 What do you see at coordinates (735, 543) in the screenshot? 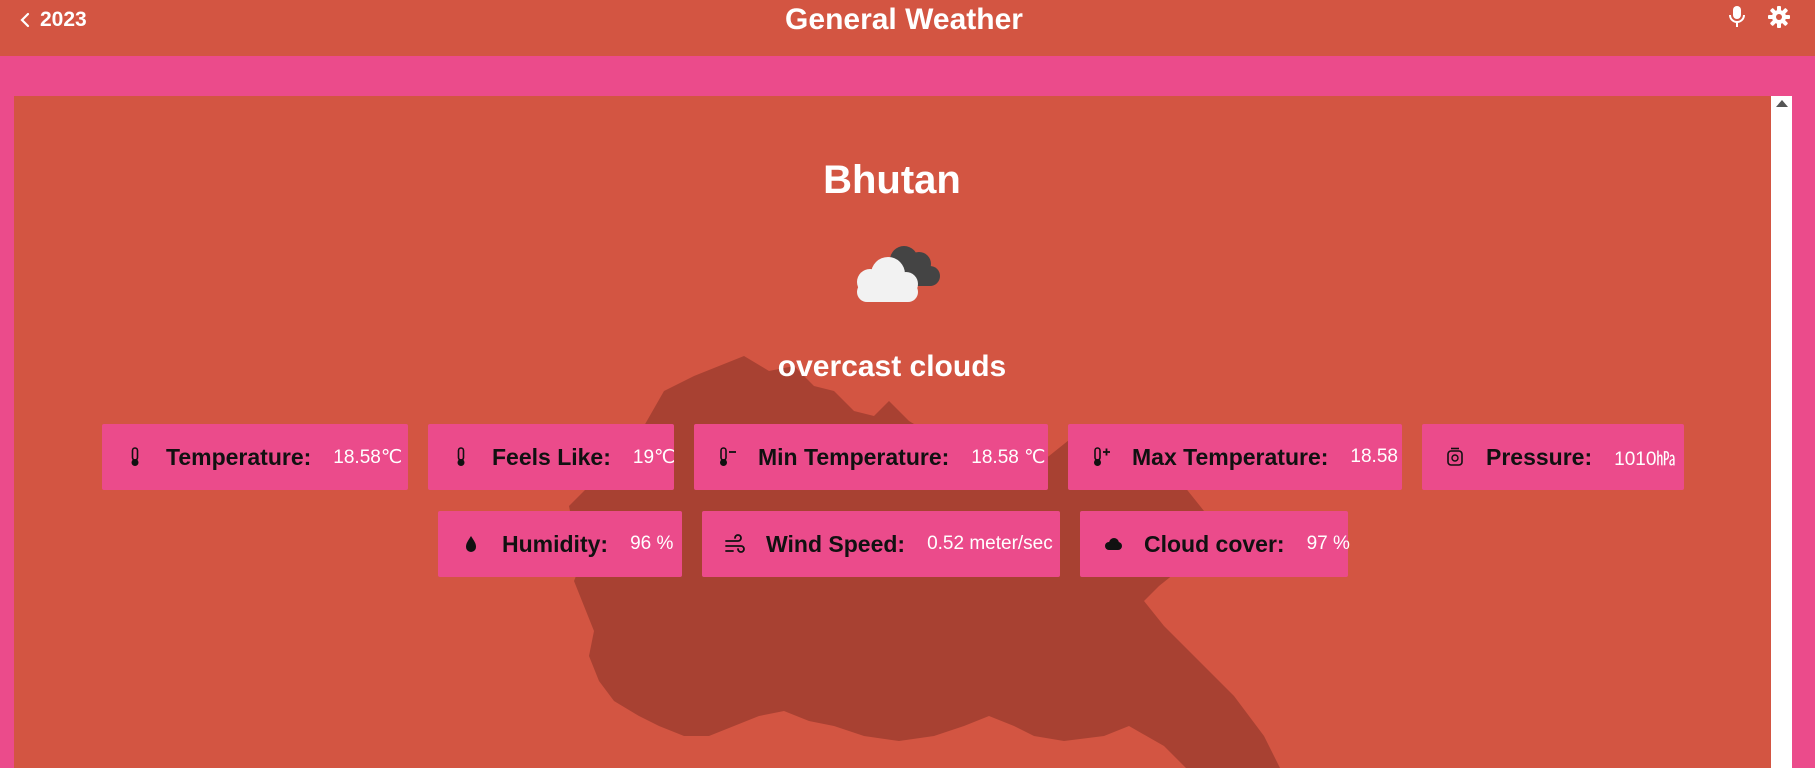
I see `wind-icon` at bounding box center [735, 543].